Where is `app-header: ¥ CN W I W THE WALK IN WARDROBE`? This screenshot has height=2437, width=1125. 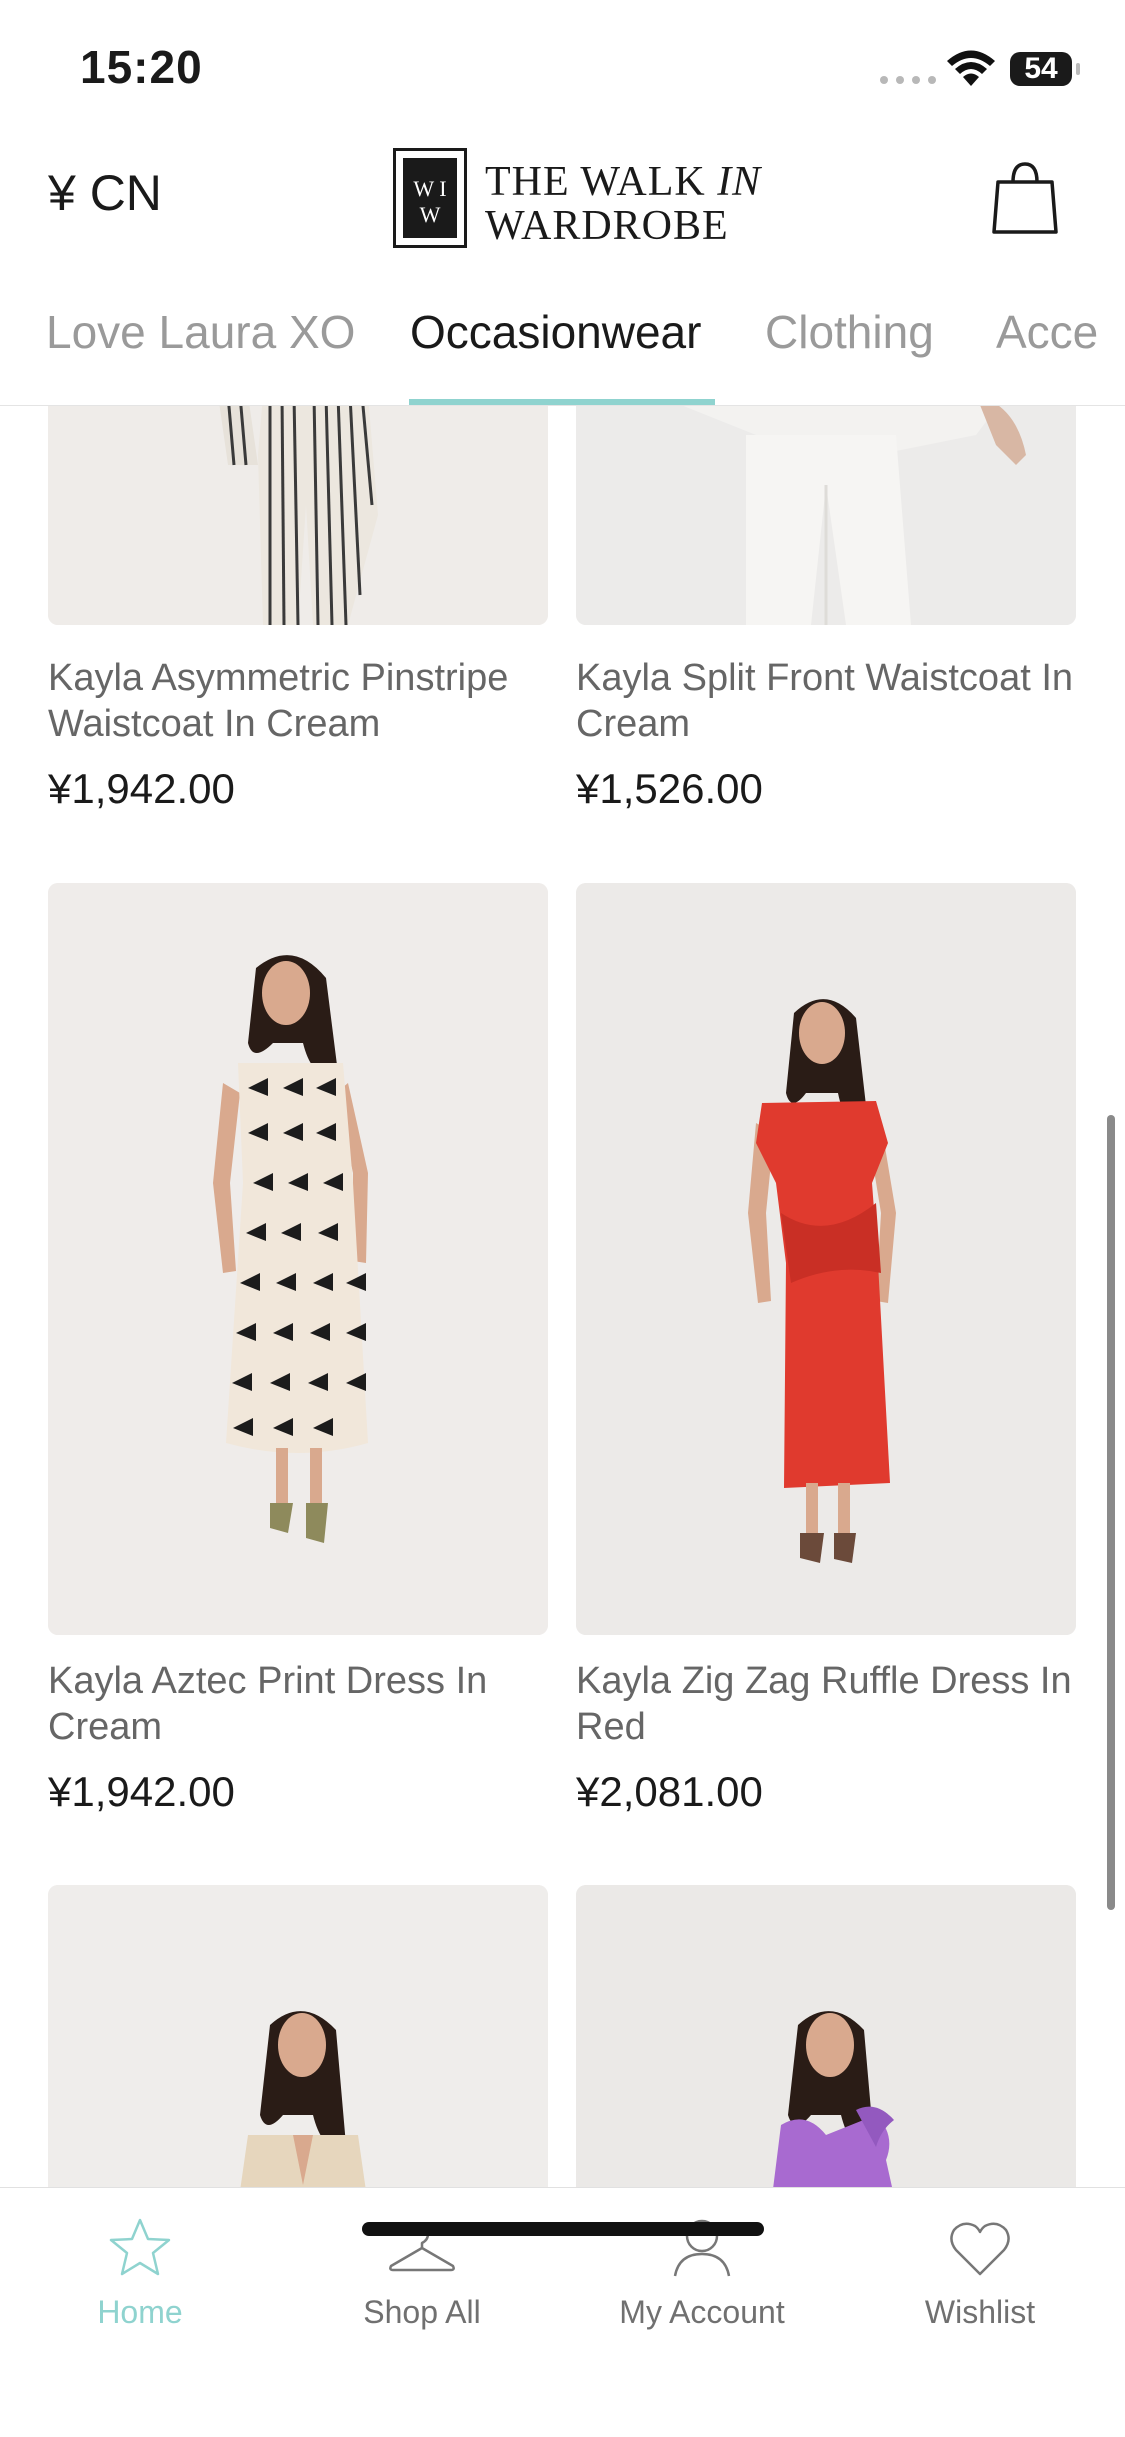
app-header: ¥ CN W I W THE WALK IN WARDROBE is located at coordinates (562, 200).